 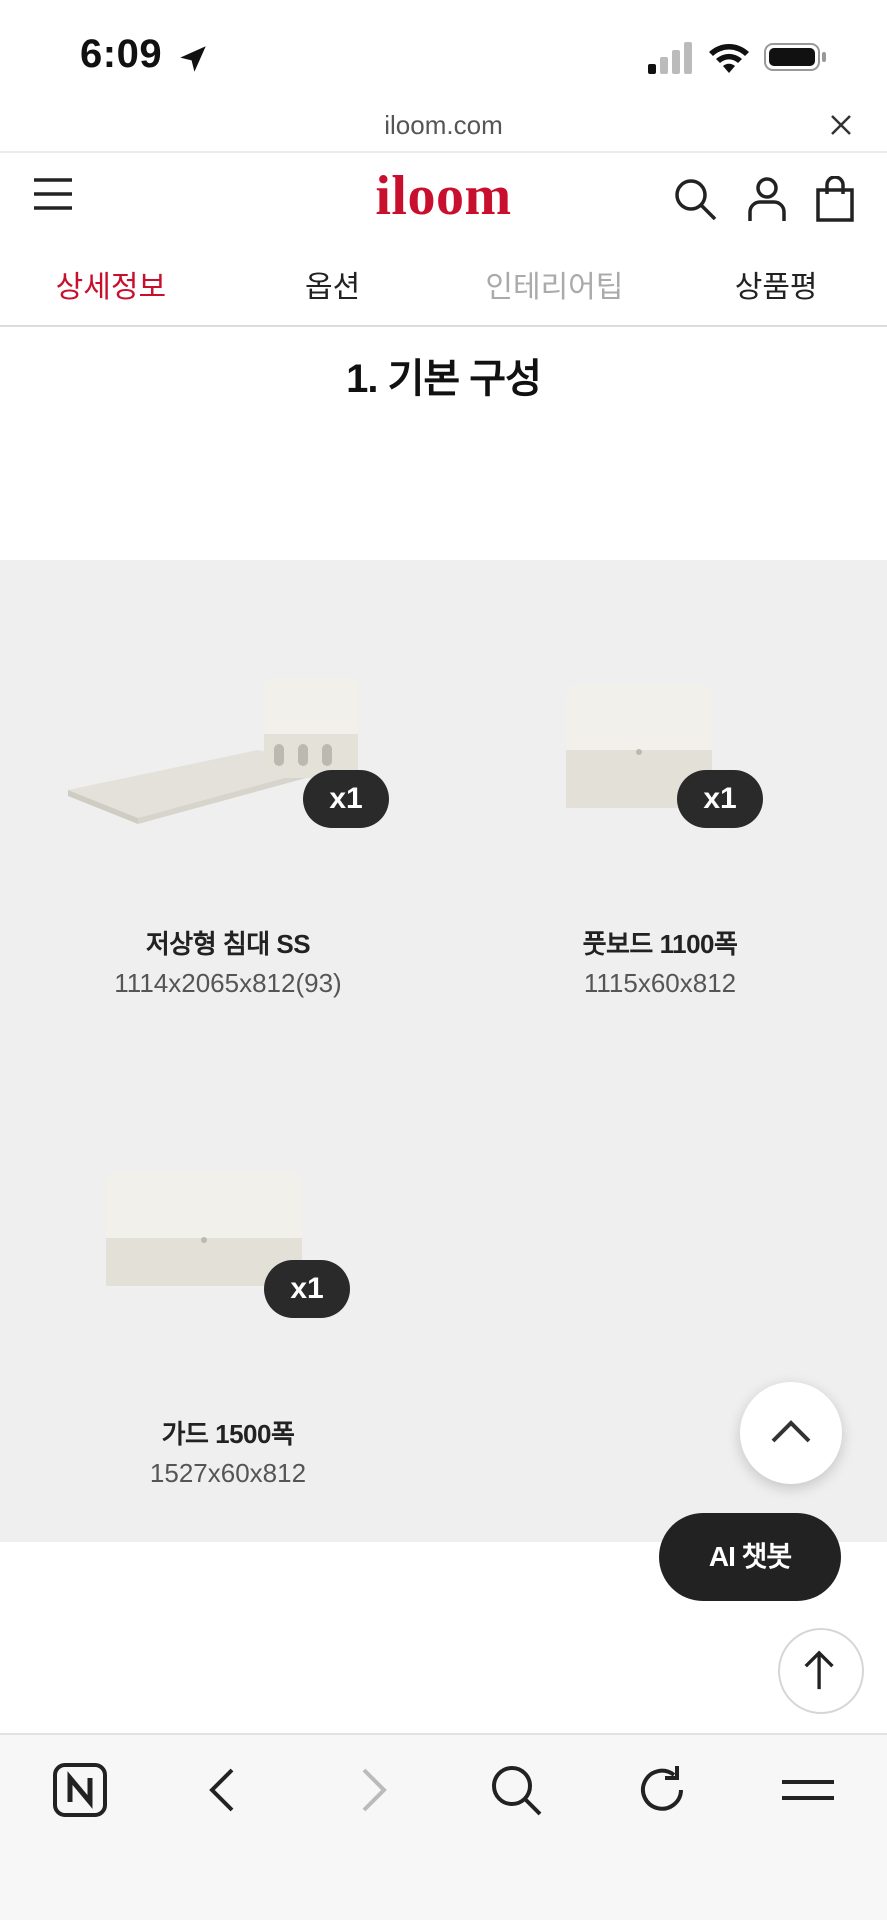 I want to click on tab-reviews: 상품평, so click(x=776, y=288).